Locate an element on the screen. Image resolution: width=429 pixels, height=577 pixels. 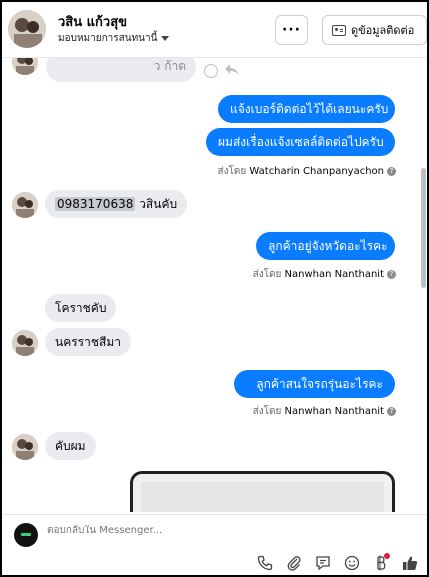
message-bubble-outgoing: ลูกค้าสนใจรถรุ่นอะไรคะ is located at coordinates (314, 384).